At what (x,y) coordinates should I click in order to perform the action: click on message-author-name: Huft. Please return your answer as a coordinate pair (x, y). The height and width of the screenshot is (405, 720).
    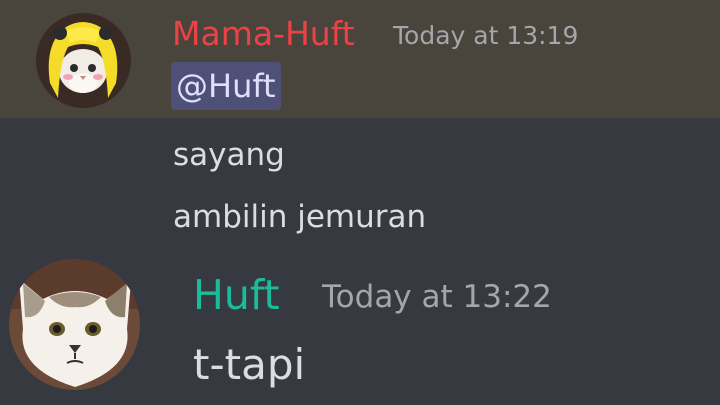
    Looking at the image, I should click on (236, 295).